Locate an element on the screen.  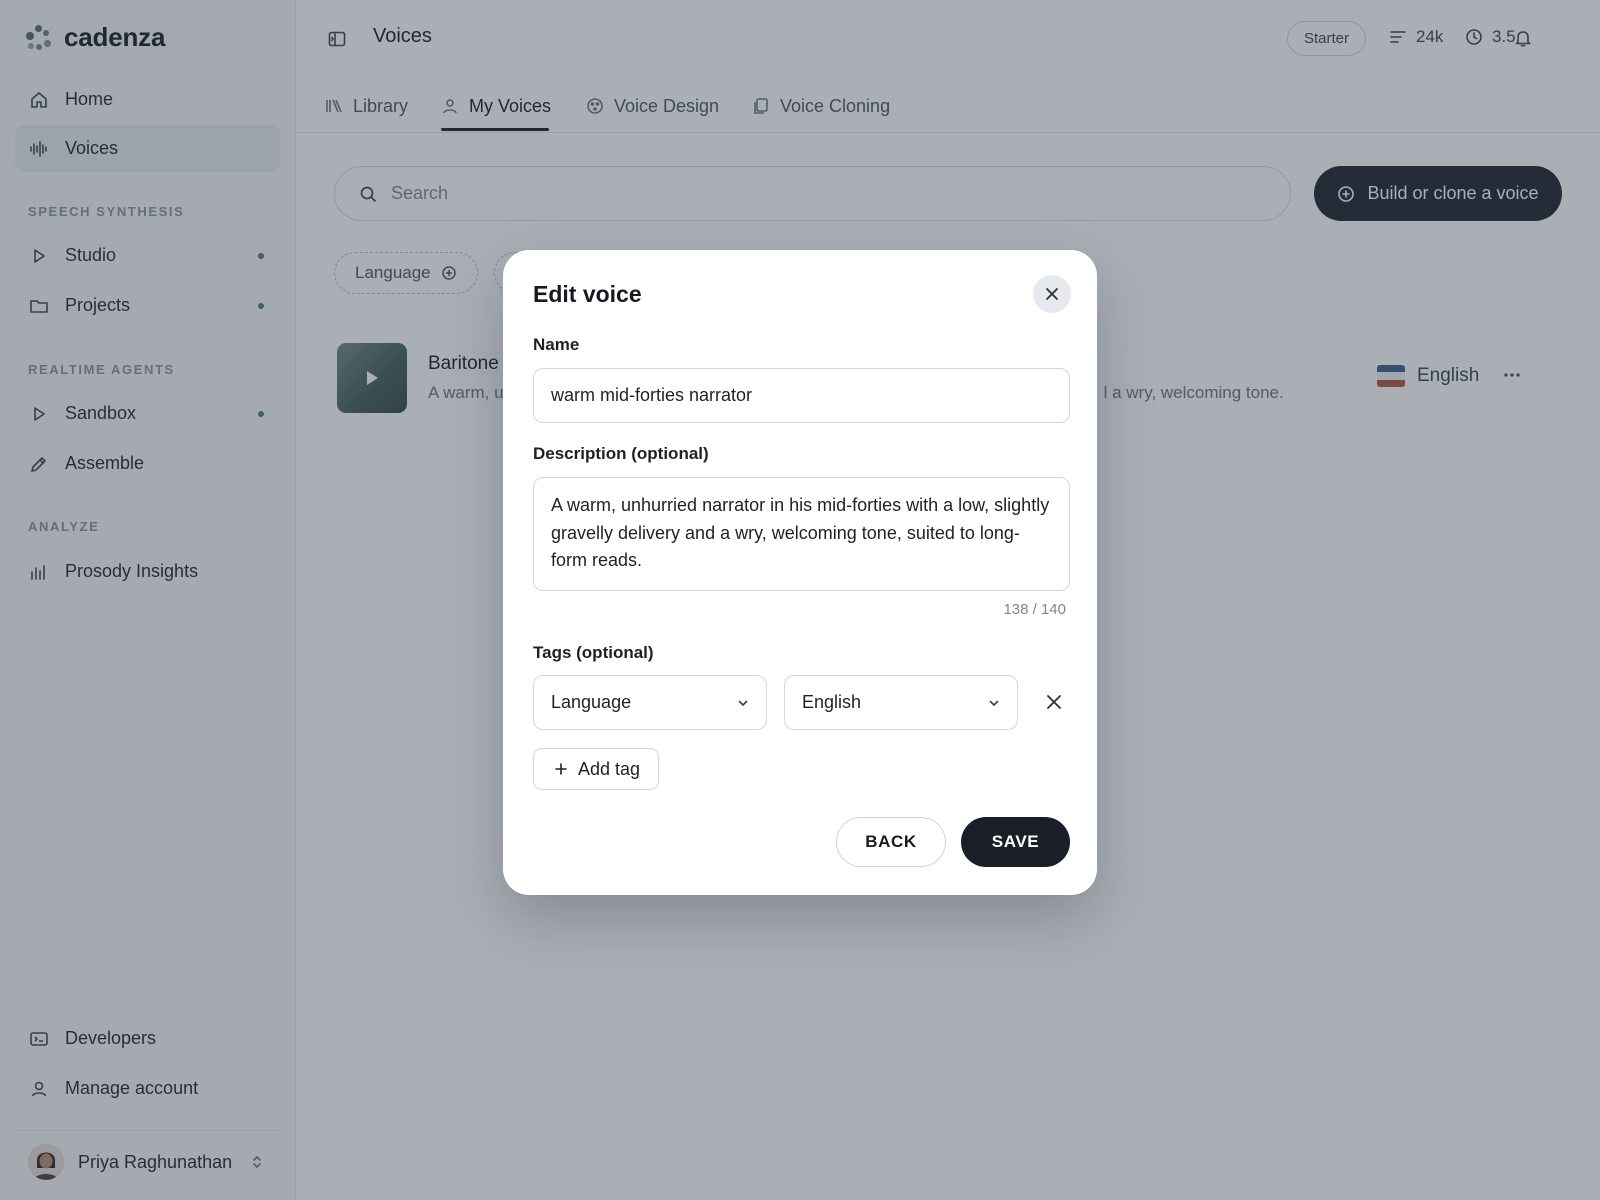
char-count: 138 / 140 is located at coordinates (1034, 609).